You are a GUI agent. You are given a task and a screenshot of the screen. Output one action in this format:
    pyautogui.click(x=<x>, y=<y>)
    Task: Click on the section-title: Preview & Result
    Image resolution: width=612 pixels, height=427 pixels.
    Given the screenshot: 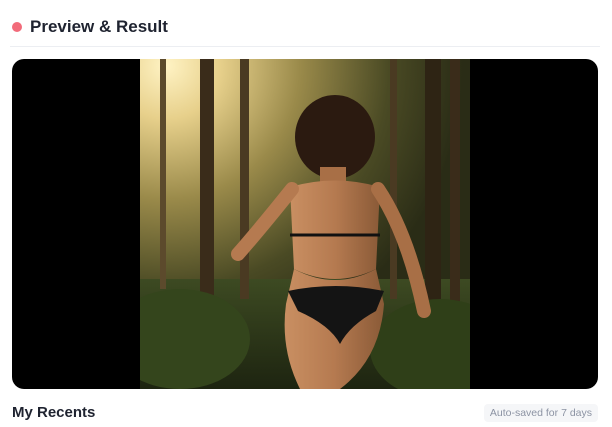 What is the action you would take?
    pyautogui.click(x=99, y=26)
    